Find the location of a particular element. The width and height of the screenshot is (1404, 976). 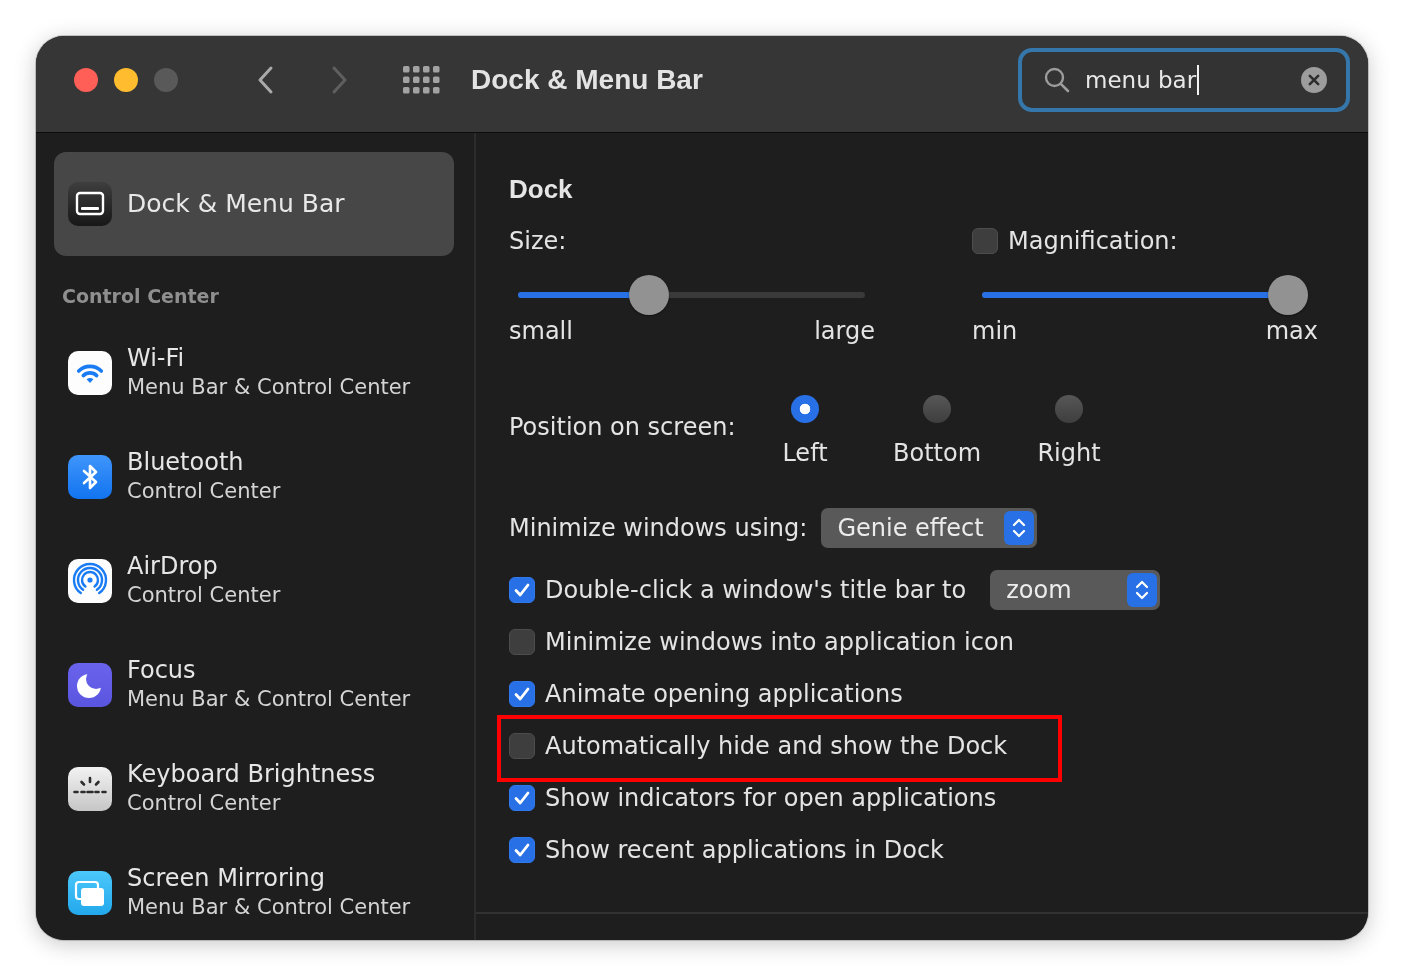

sidebar-item: AirDrop Control Center is located at coordinates (255, 581).